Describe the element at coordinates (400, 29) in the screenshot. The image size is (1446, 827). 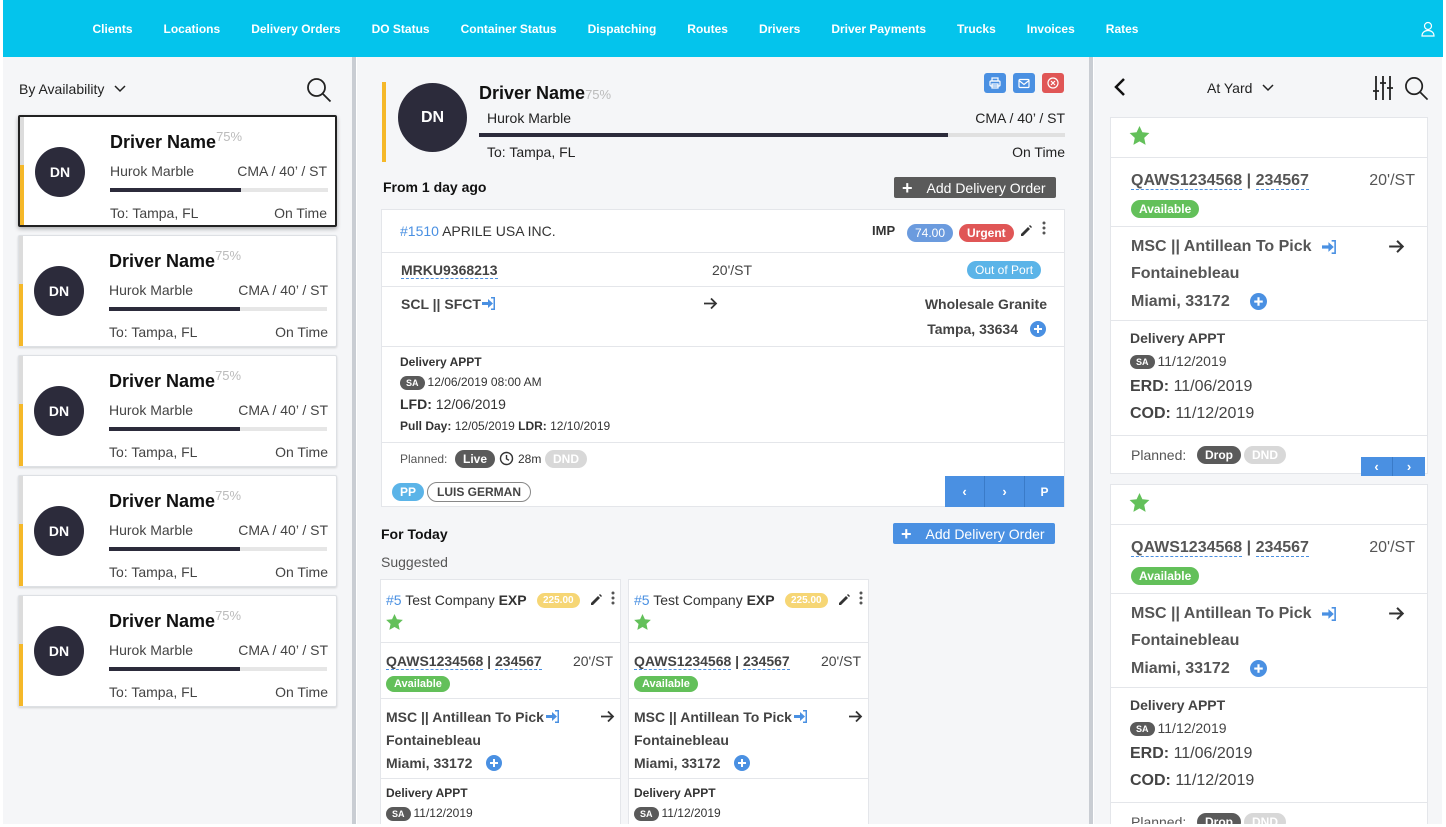
I see `nav-do-status: DO Status` at that location.